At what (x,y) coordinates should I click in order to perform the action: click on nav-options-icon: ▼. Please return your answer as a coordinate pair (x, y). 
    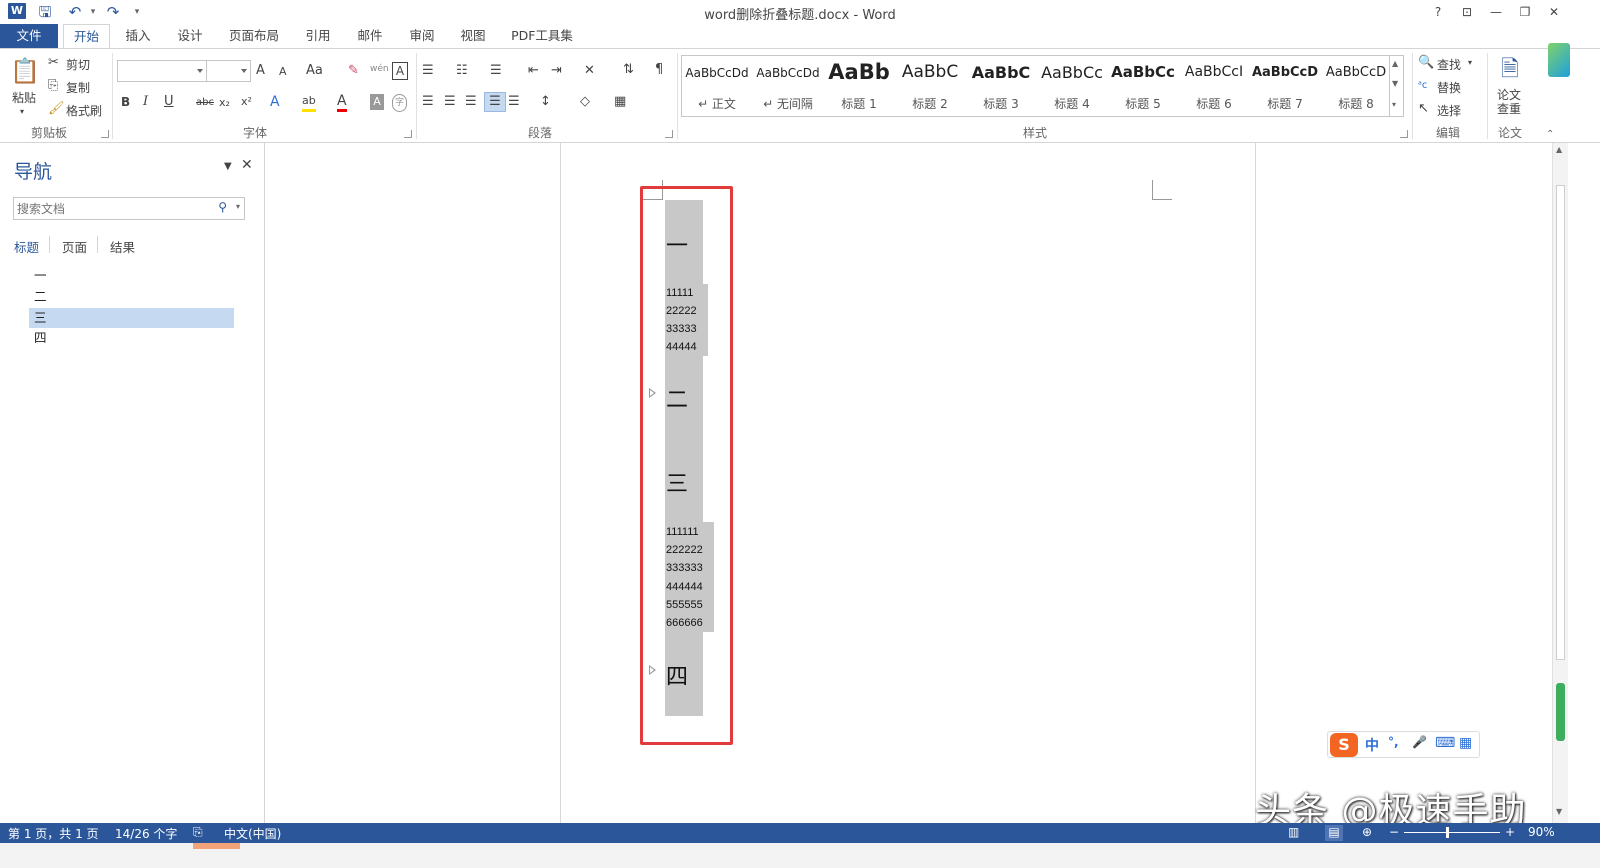
    Looking at the image, I should click on (228, 166).